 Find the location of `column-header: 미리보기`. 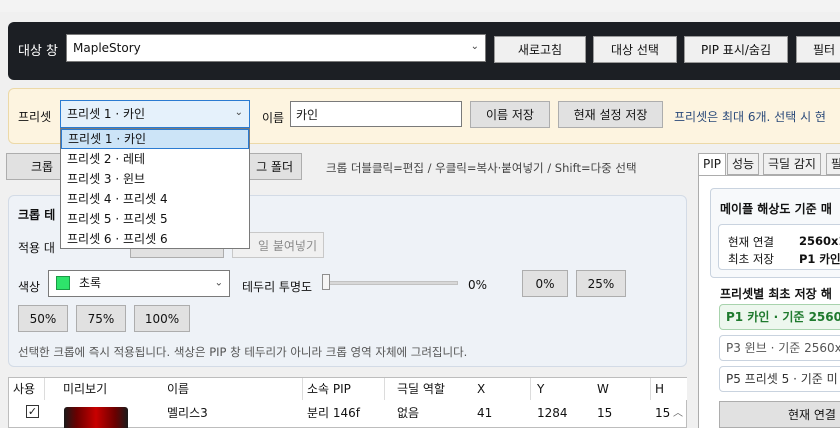

column-header: 미리보기 is located at coordinates (113, 389).